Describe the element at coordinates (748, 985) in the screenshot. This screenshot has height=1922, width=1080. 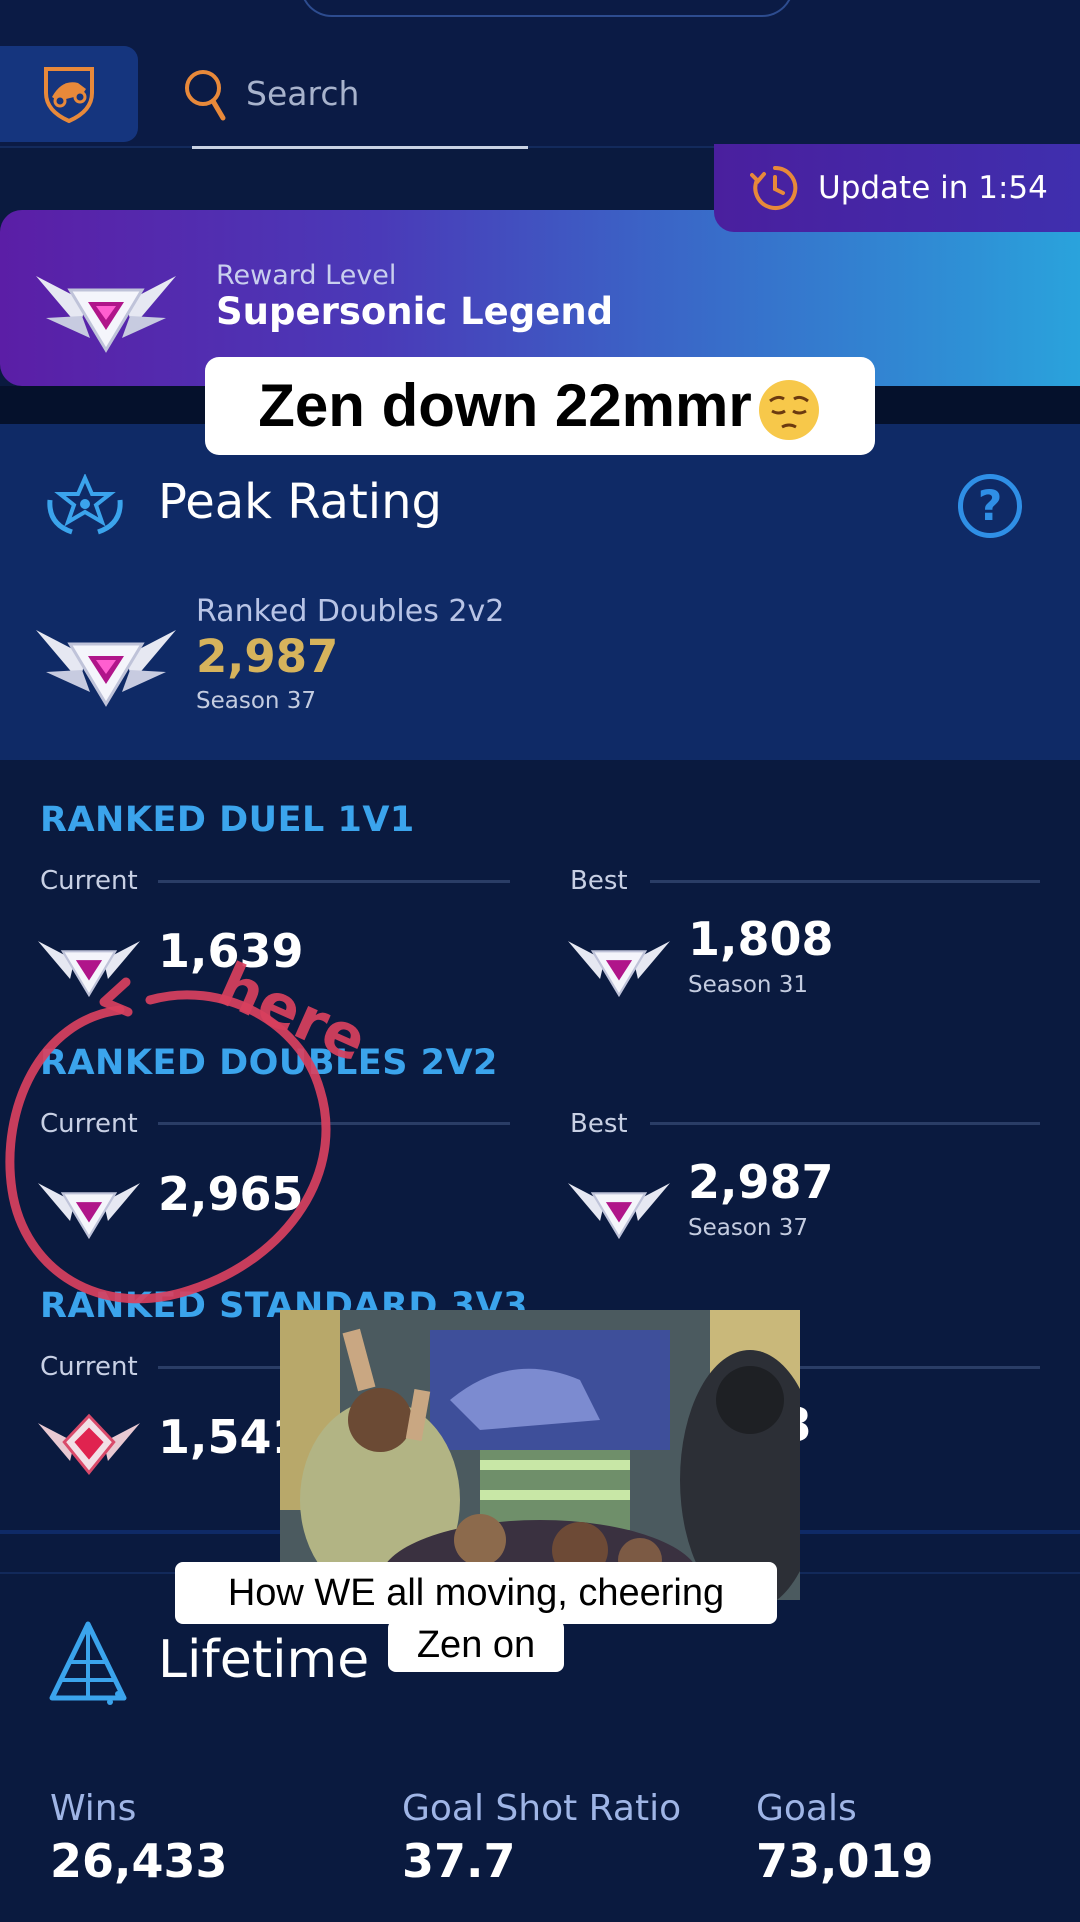
I see `duel-best-season: Season 31` at that location.